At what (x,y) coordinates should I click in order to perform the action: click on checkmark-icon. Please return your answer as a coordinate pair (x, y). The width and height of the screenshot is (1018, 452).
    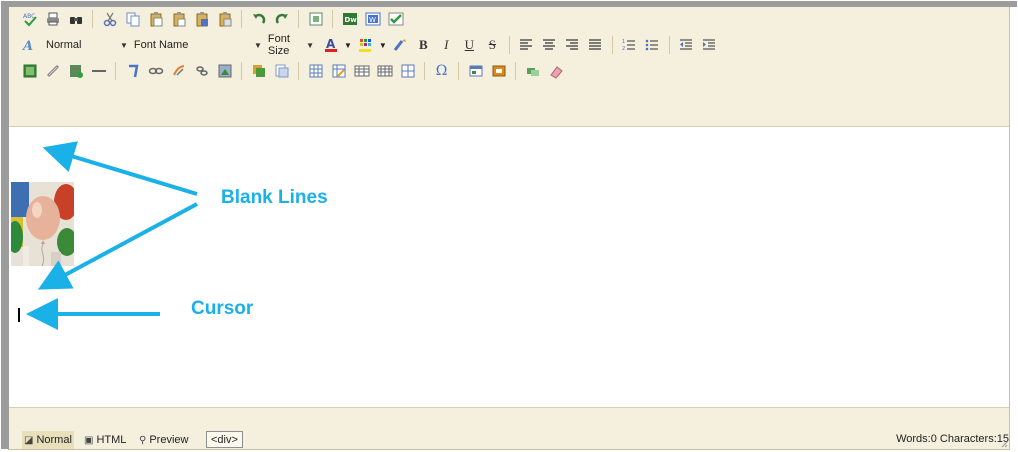
    Looking at the image, I should click on (395, 19).